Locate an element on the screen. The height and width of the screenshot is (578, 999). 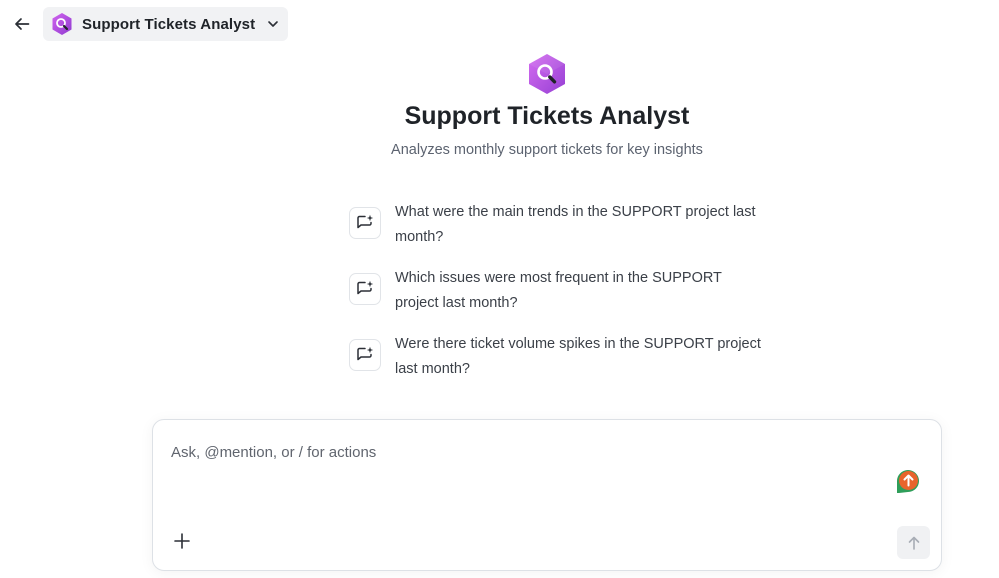
arrow-up-icon is located at coordinates (913, 543).